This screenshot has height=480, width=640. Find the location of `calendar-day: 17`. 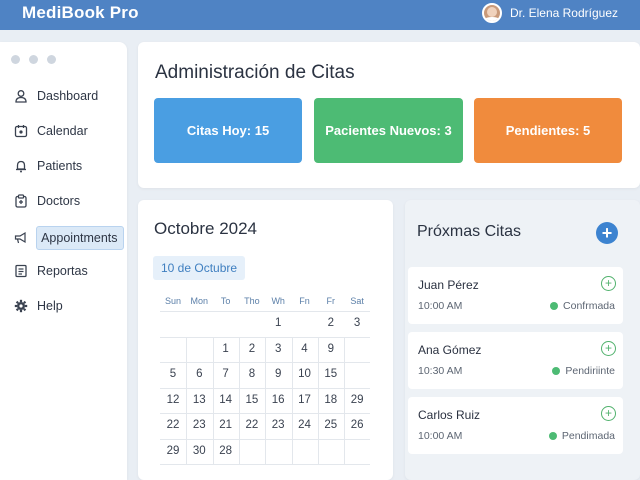

calendar-day: 17 is located at coordinates (305, 400).